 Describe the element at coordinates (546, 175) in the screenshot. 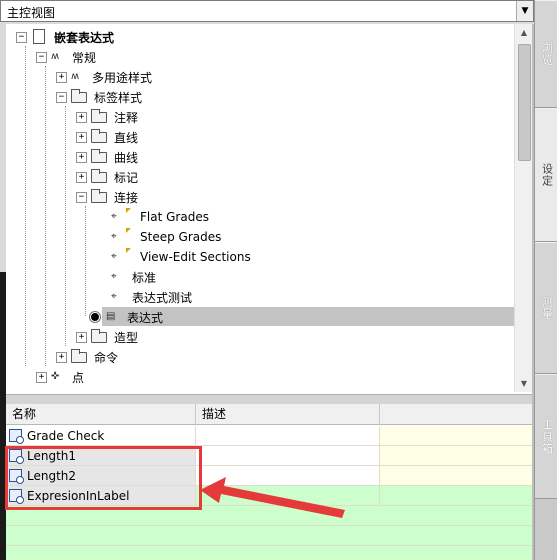

I see `tab-settings: 设定` at that location.